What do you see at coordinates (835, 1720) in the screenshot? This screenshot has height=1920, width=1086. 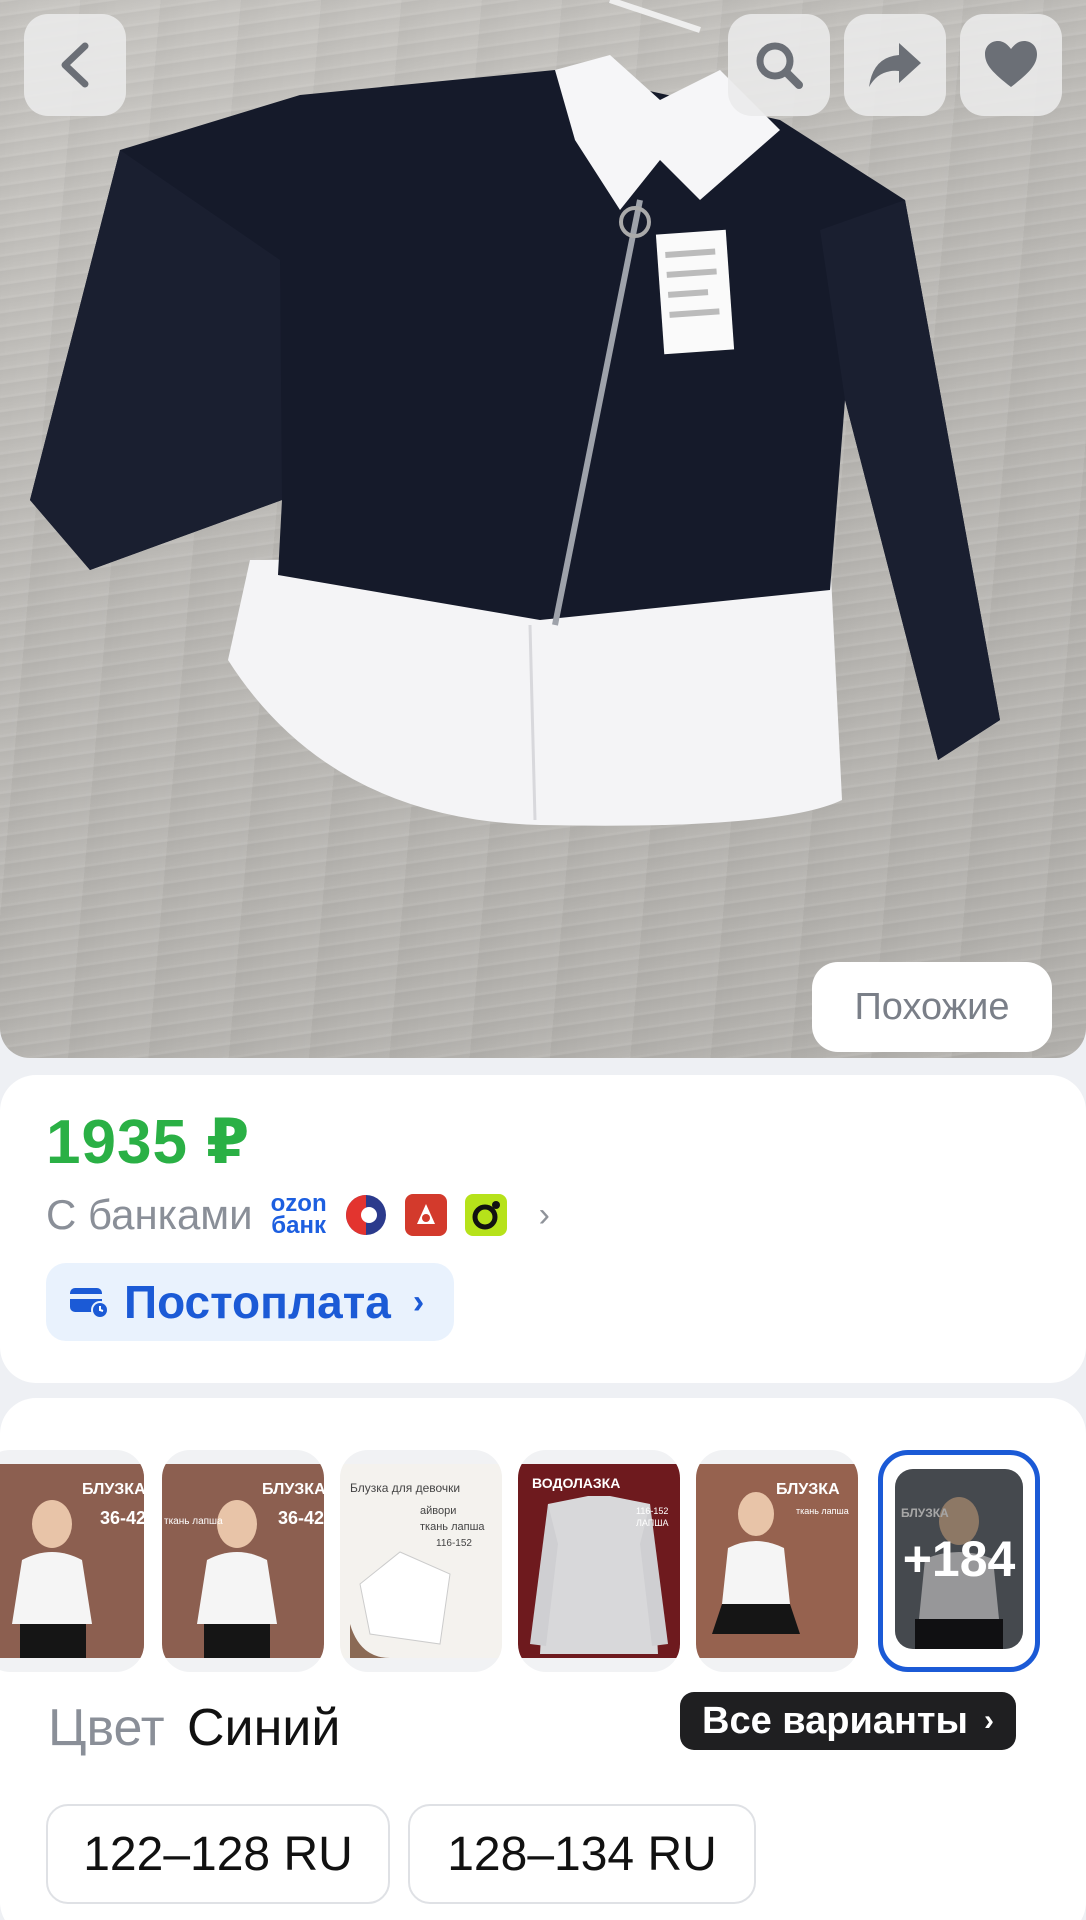 I see `all-variants-label: Все варианты` at bounding box center [835, 1720].